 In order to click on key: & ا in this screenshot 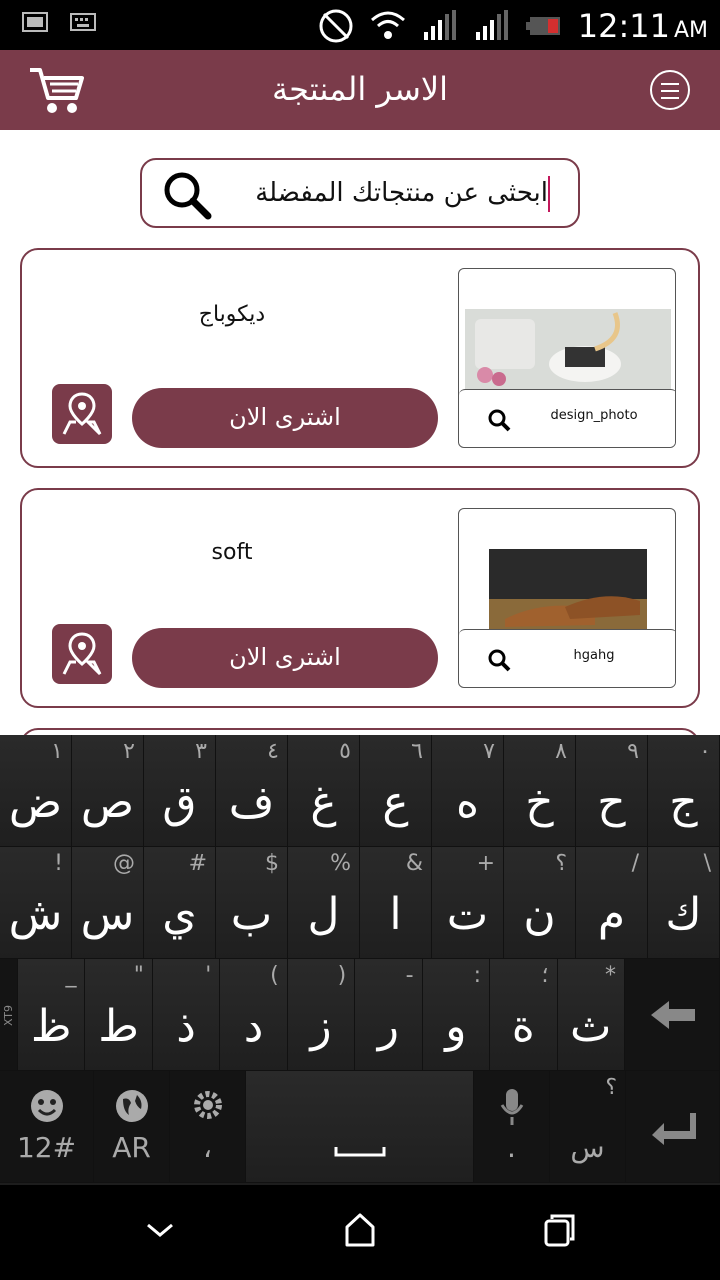, I will do `click(396, 903)`.